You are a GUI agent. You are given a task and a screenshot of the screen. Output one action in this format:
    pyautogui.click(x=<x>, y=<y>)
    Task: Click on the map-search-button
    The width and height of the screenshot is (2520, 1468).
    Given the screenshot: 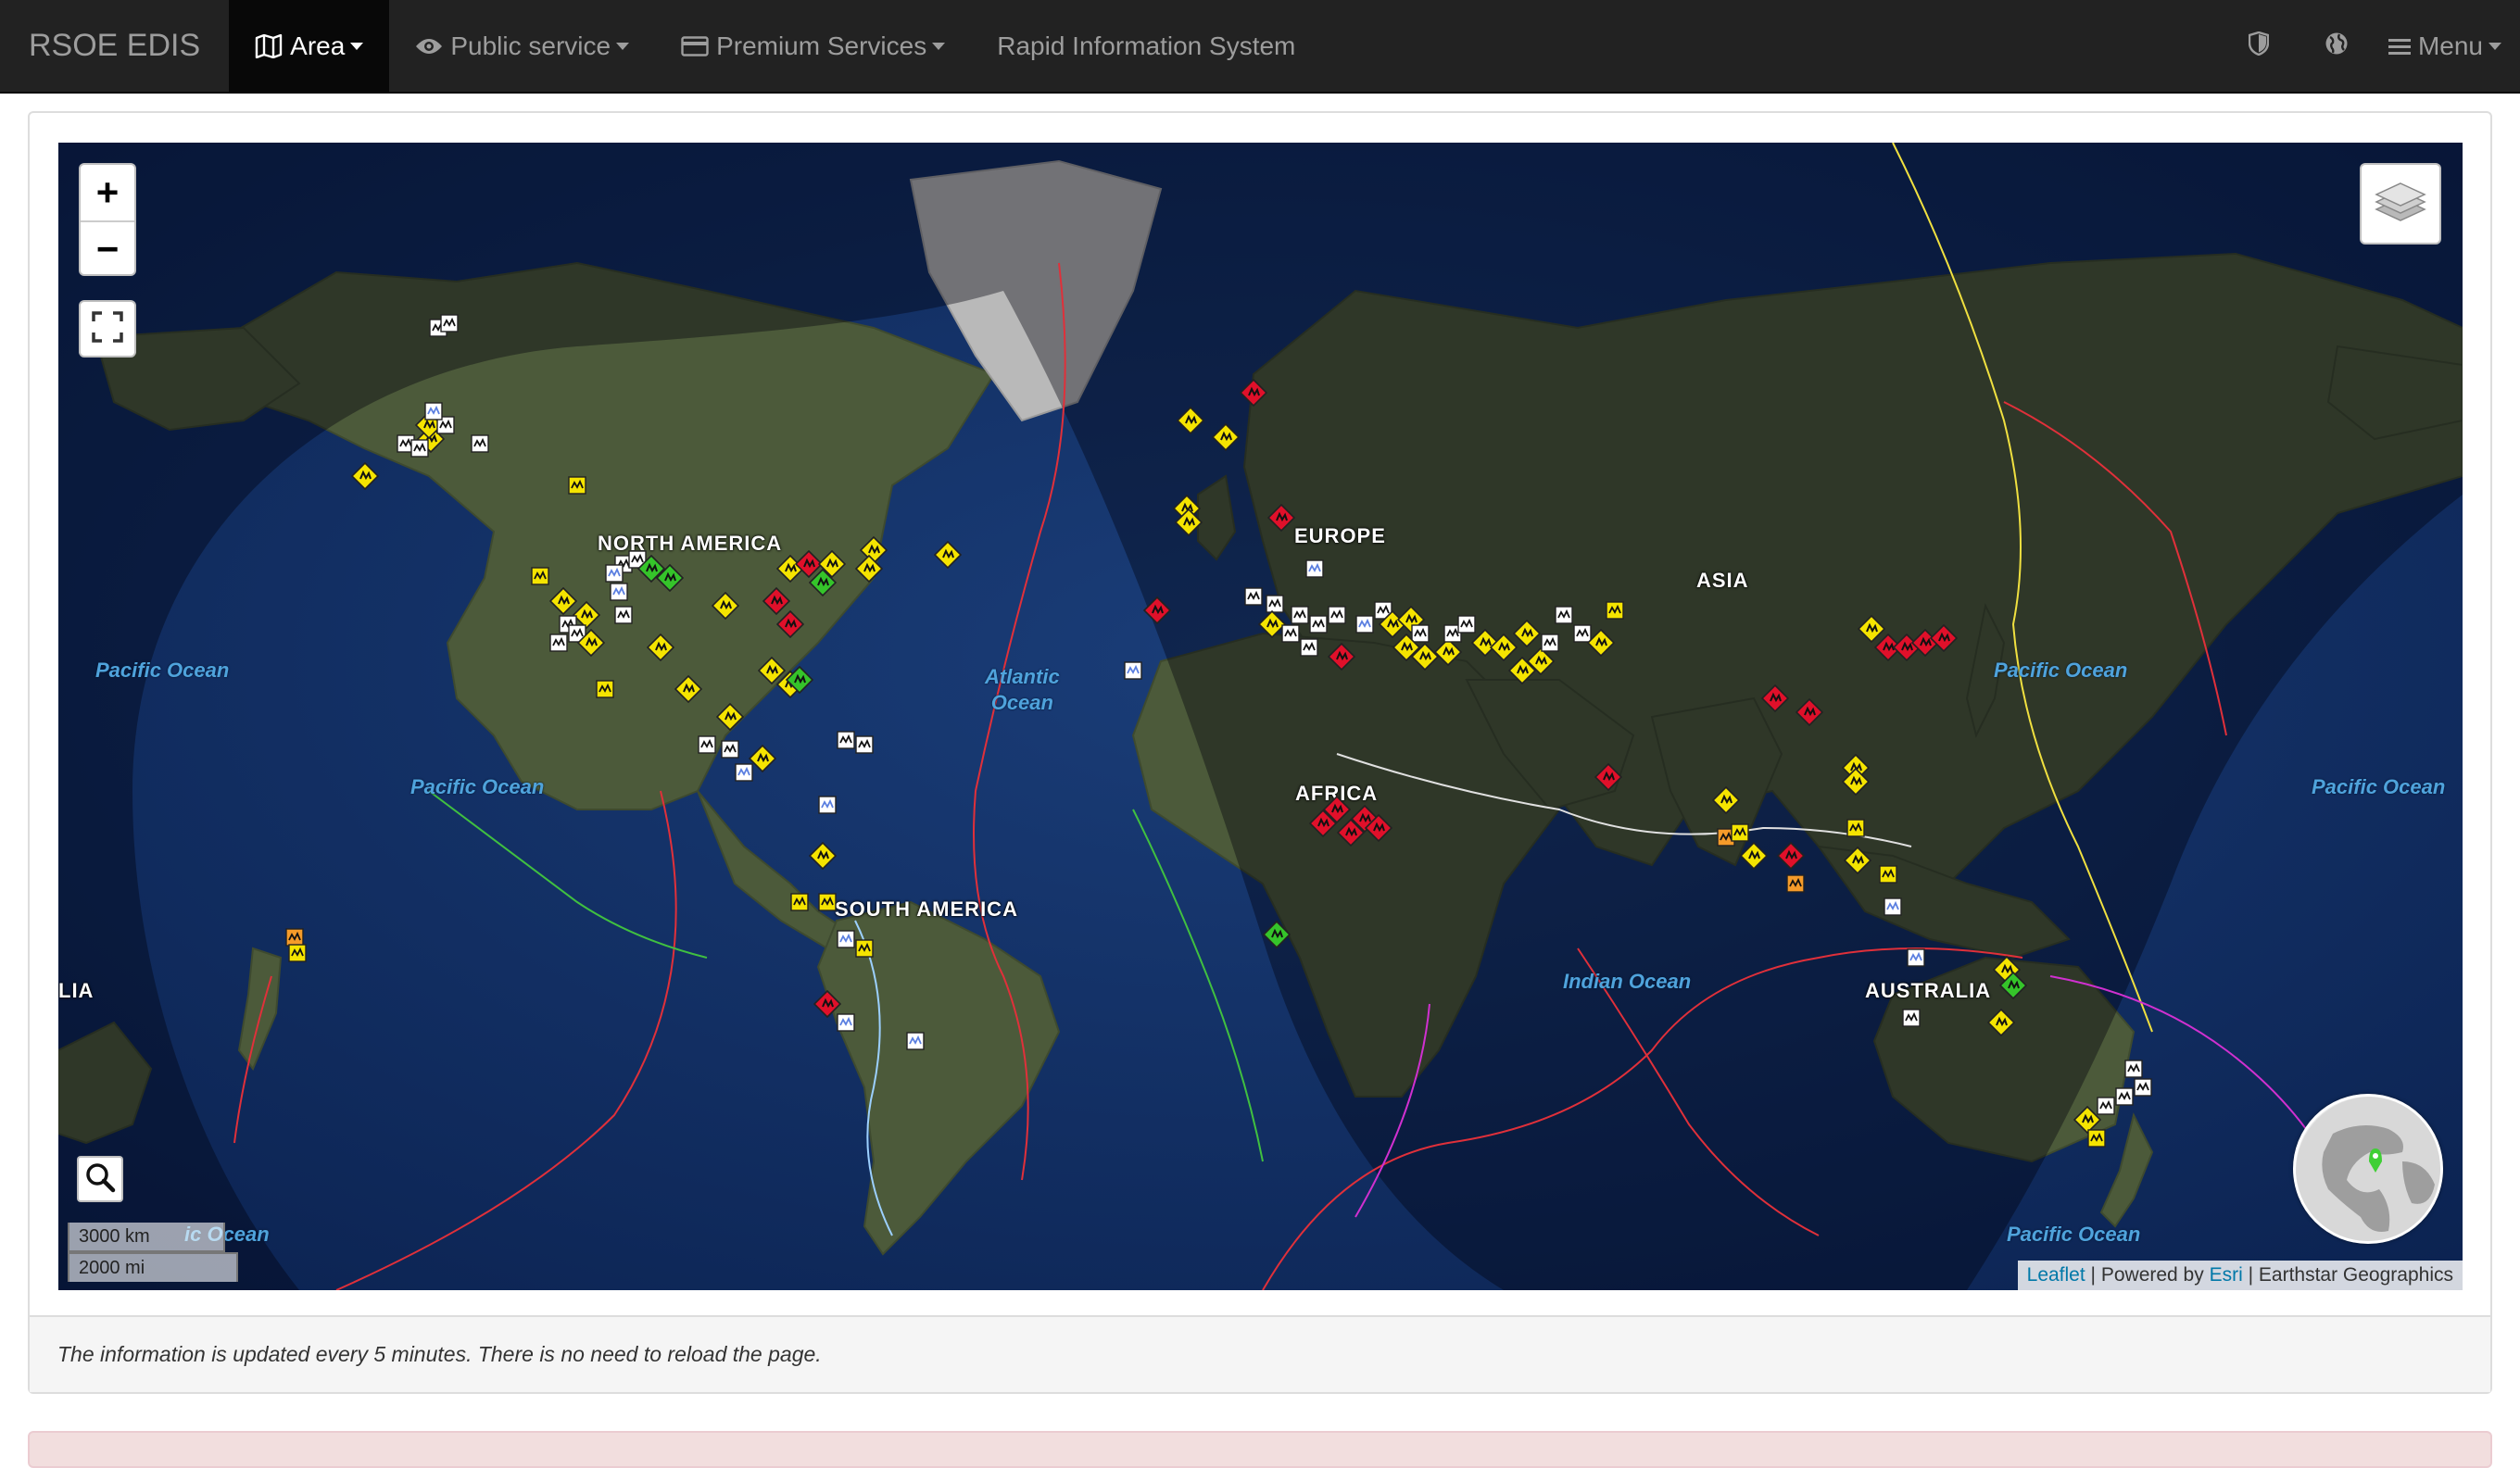 What is the action you would take?
    pyautogui.click(x=100, y=1179)
    